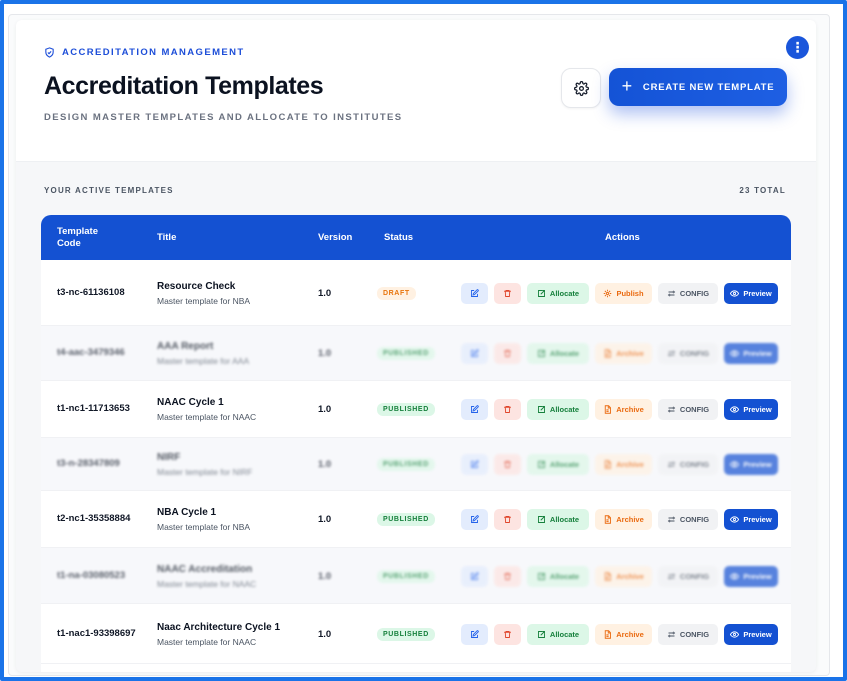  I want to click on template-title-cell: NAAC Cycle 1 Master template for NAAC, so click(232, 409).